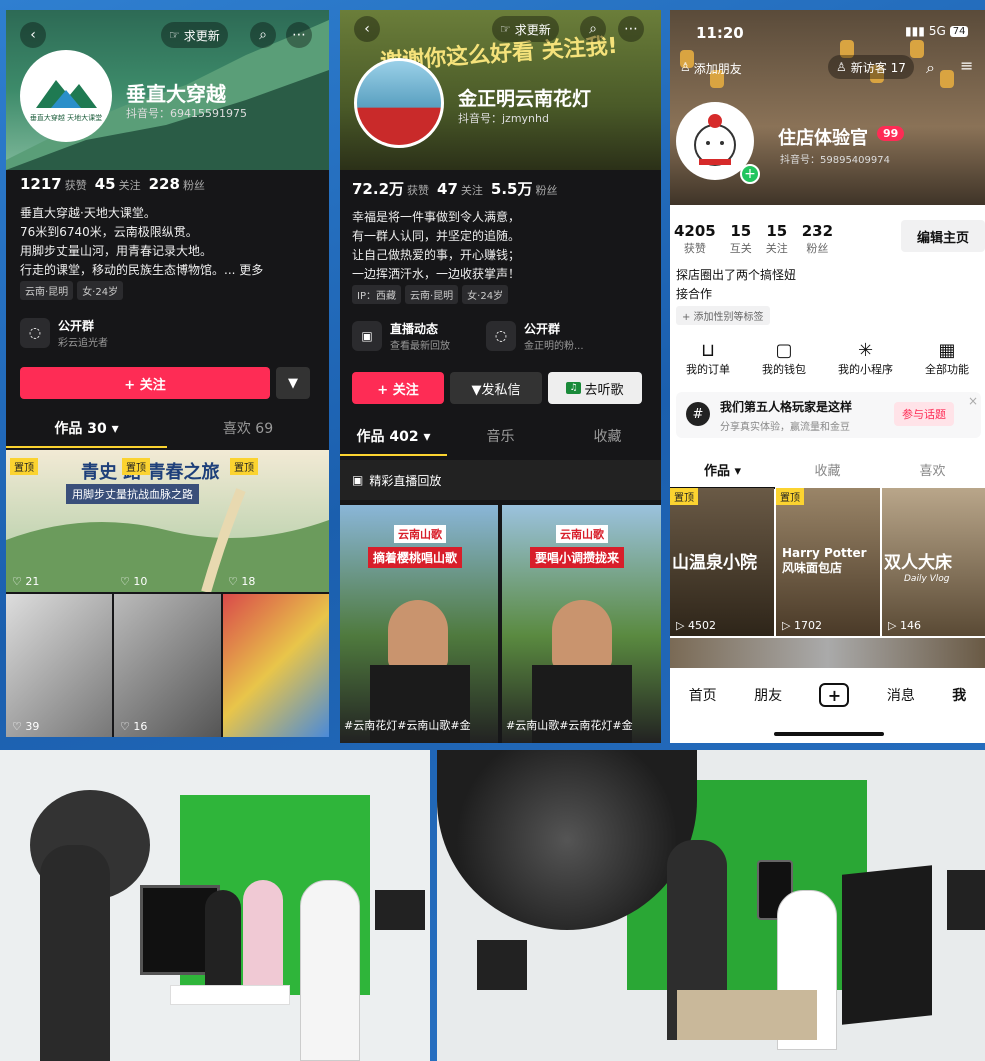 The height and width of the screenshot is (1061, 985). Describe the element at coordinates (741, 239) in the screenshot. I see `stat-mutual: 15 互关` at that location.